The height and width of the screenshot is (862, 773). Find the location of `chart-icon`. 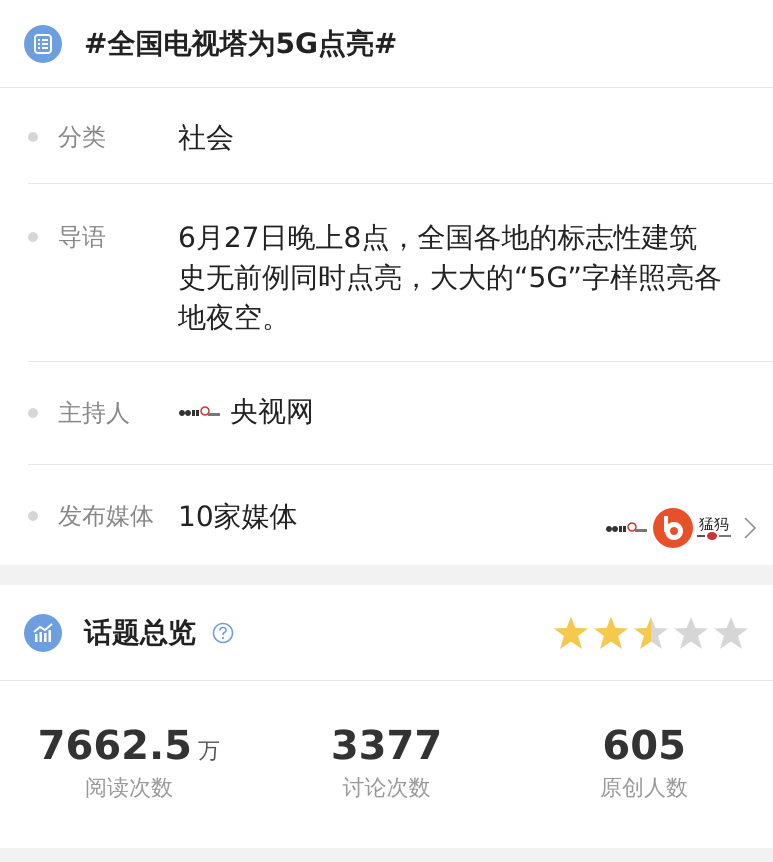

chart-icon is located at coordinates (43, 633).